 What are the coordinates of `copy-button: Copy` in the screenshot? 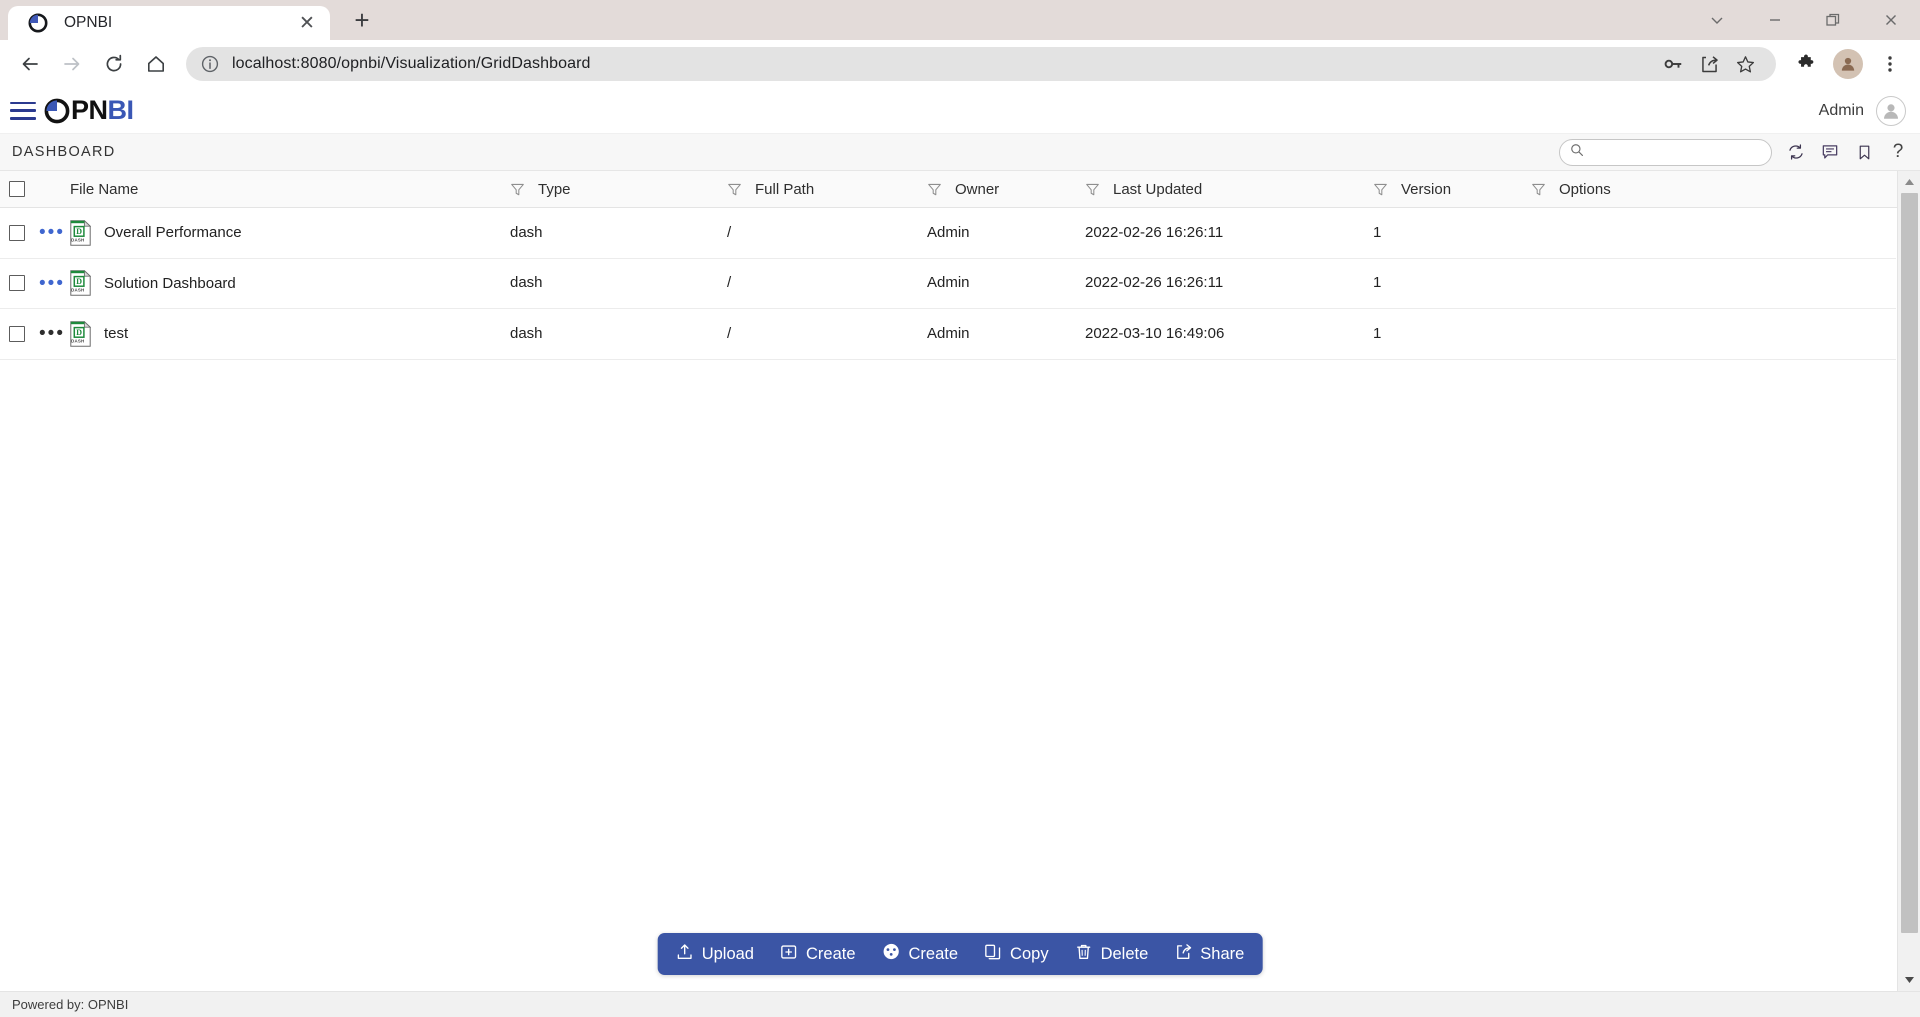 It's located at (1016, 954).